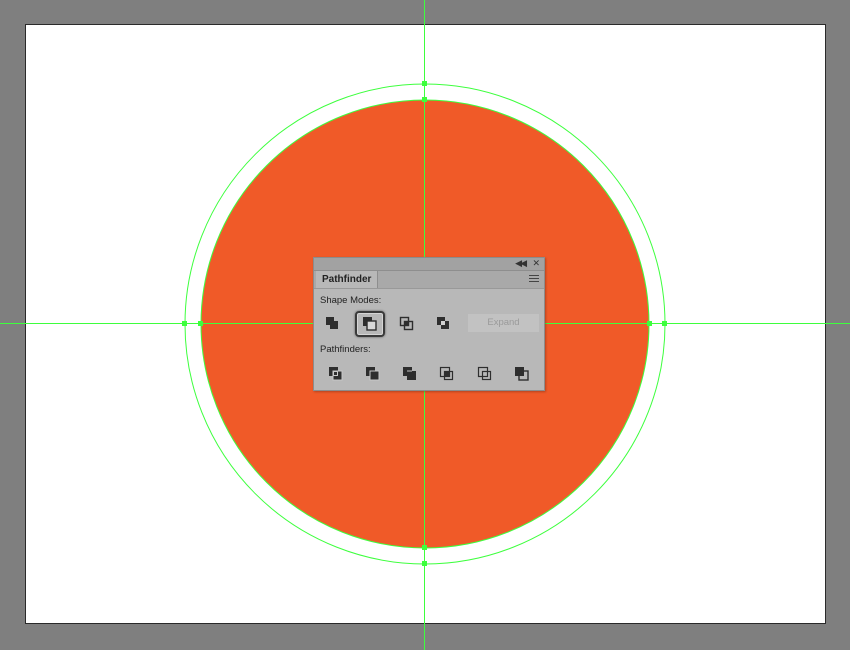  What do you see at coordinates (429, 264) in the screenshot?
I see `panel-titlebar: ◀◀ ✕` at bounding box center [429, 264].